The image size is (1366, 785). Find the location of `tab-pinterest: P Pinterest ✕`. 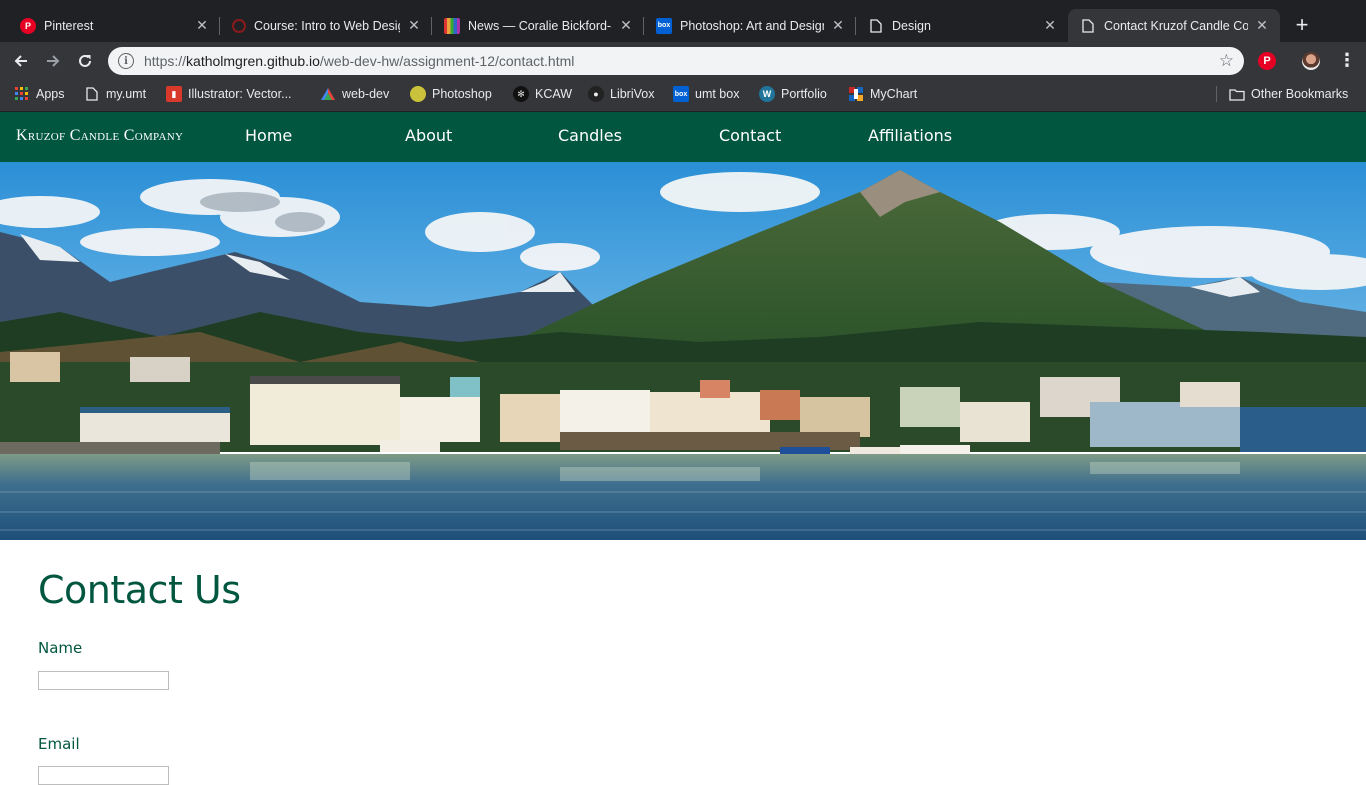

tab-pinterest: P Pinterest ✕ is located at coordinates (114, 25).